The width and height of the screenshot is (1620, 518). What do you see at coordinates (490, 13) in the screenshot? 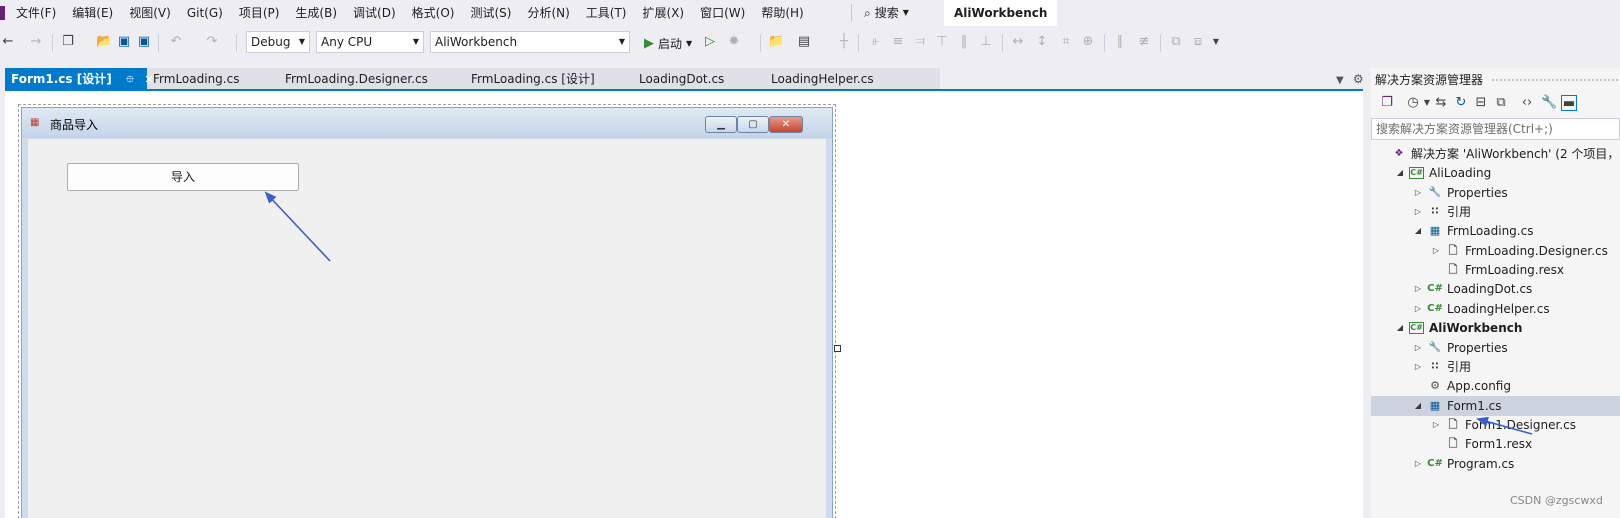
I see `menu-item: 测试(S)` at bounding box center [490, 13].